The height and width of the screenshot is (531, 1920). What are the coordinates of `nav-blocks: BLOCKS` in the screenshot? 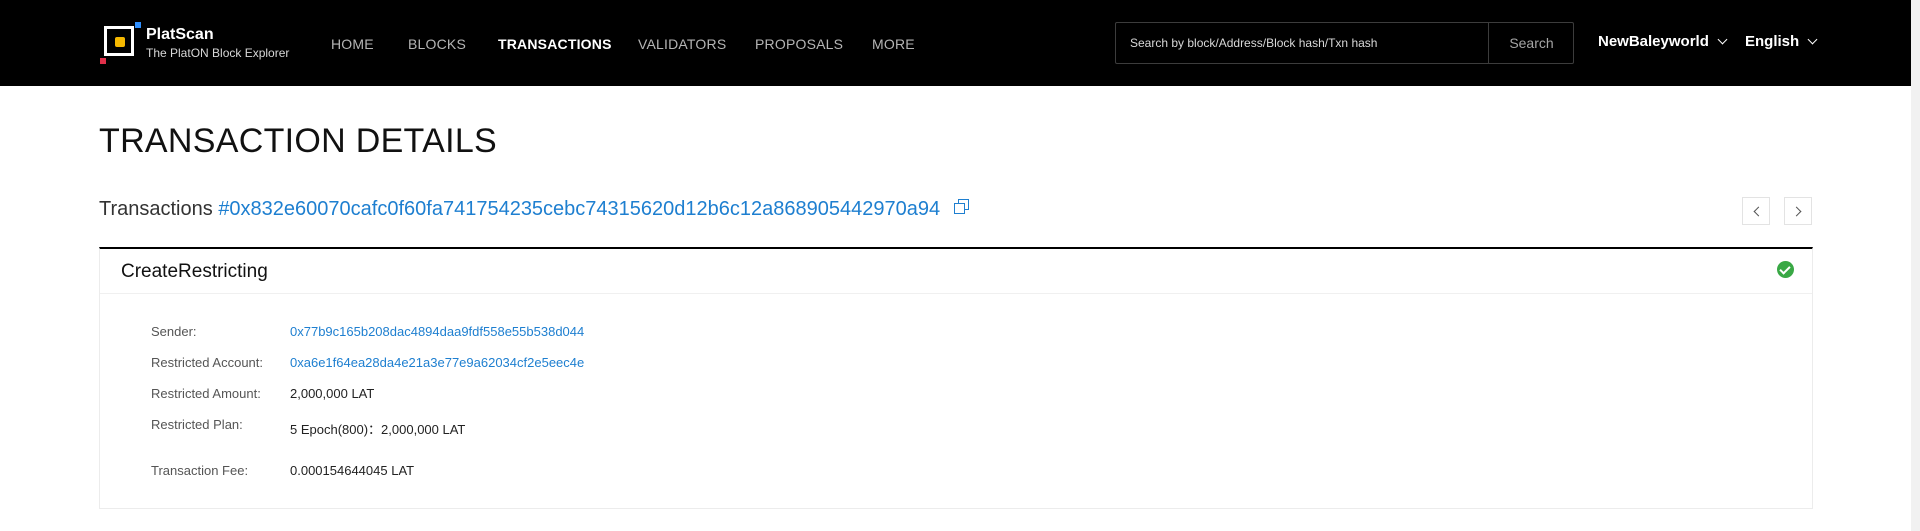 It's located at (437, 44).